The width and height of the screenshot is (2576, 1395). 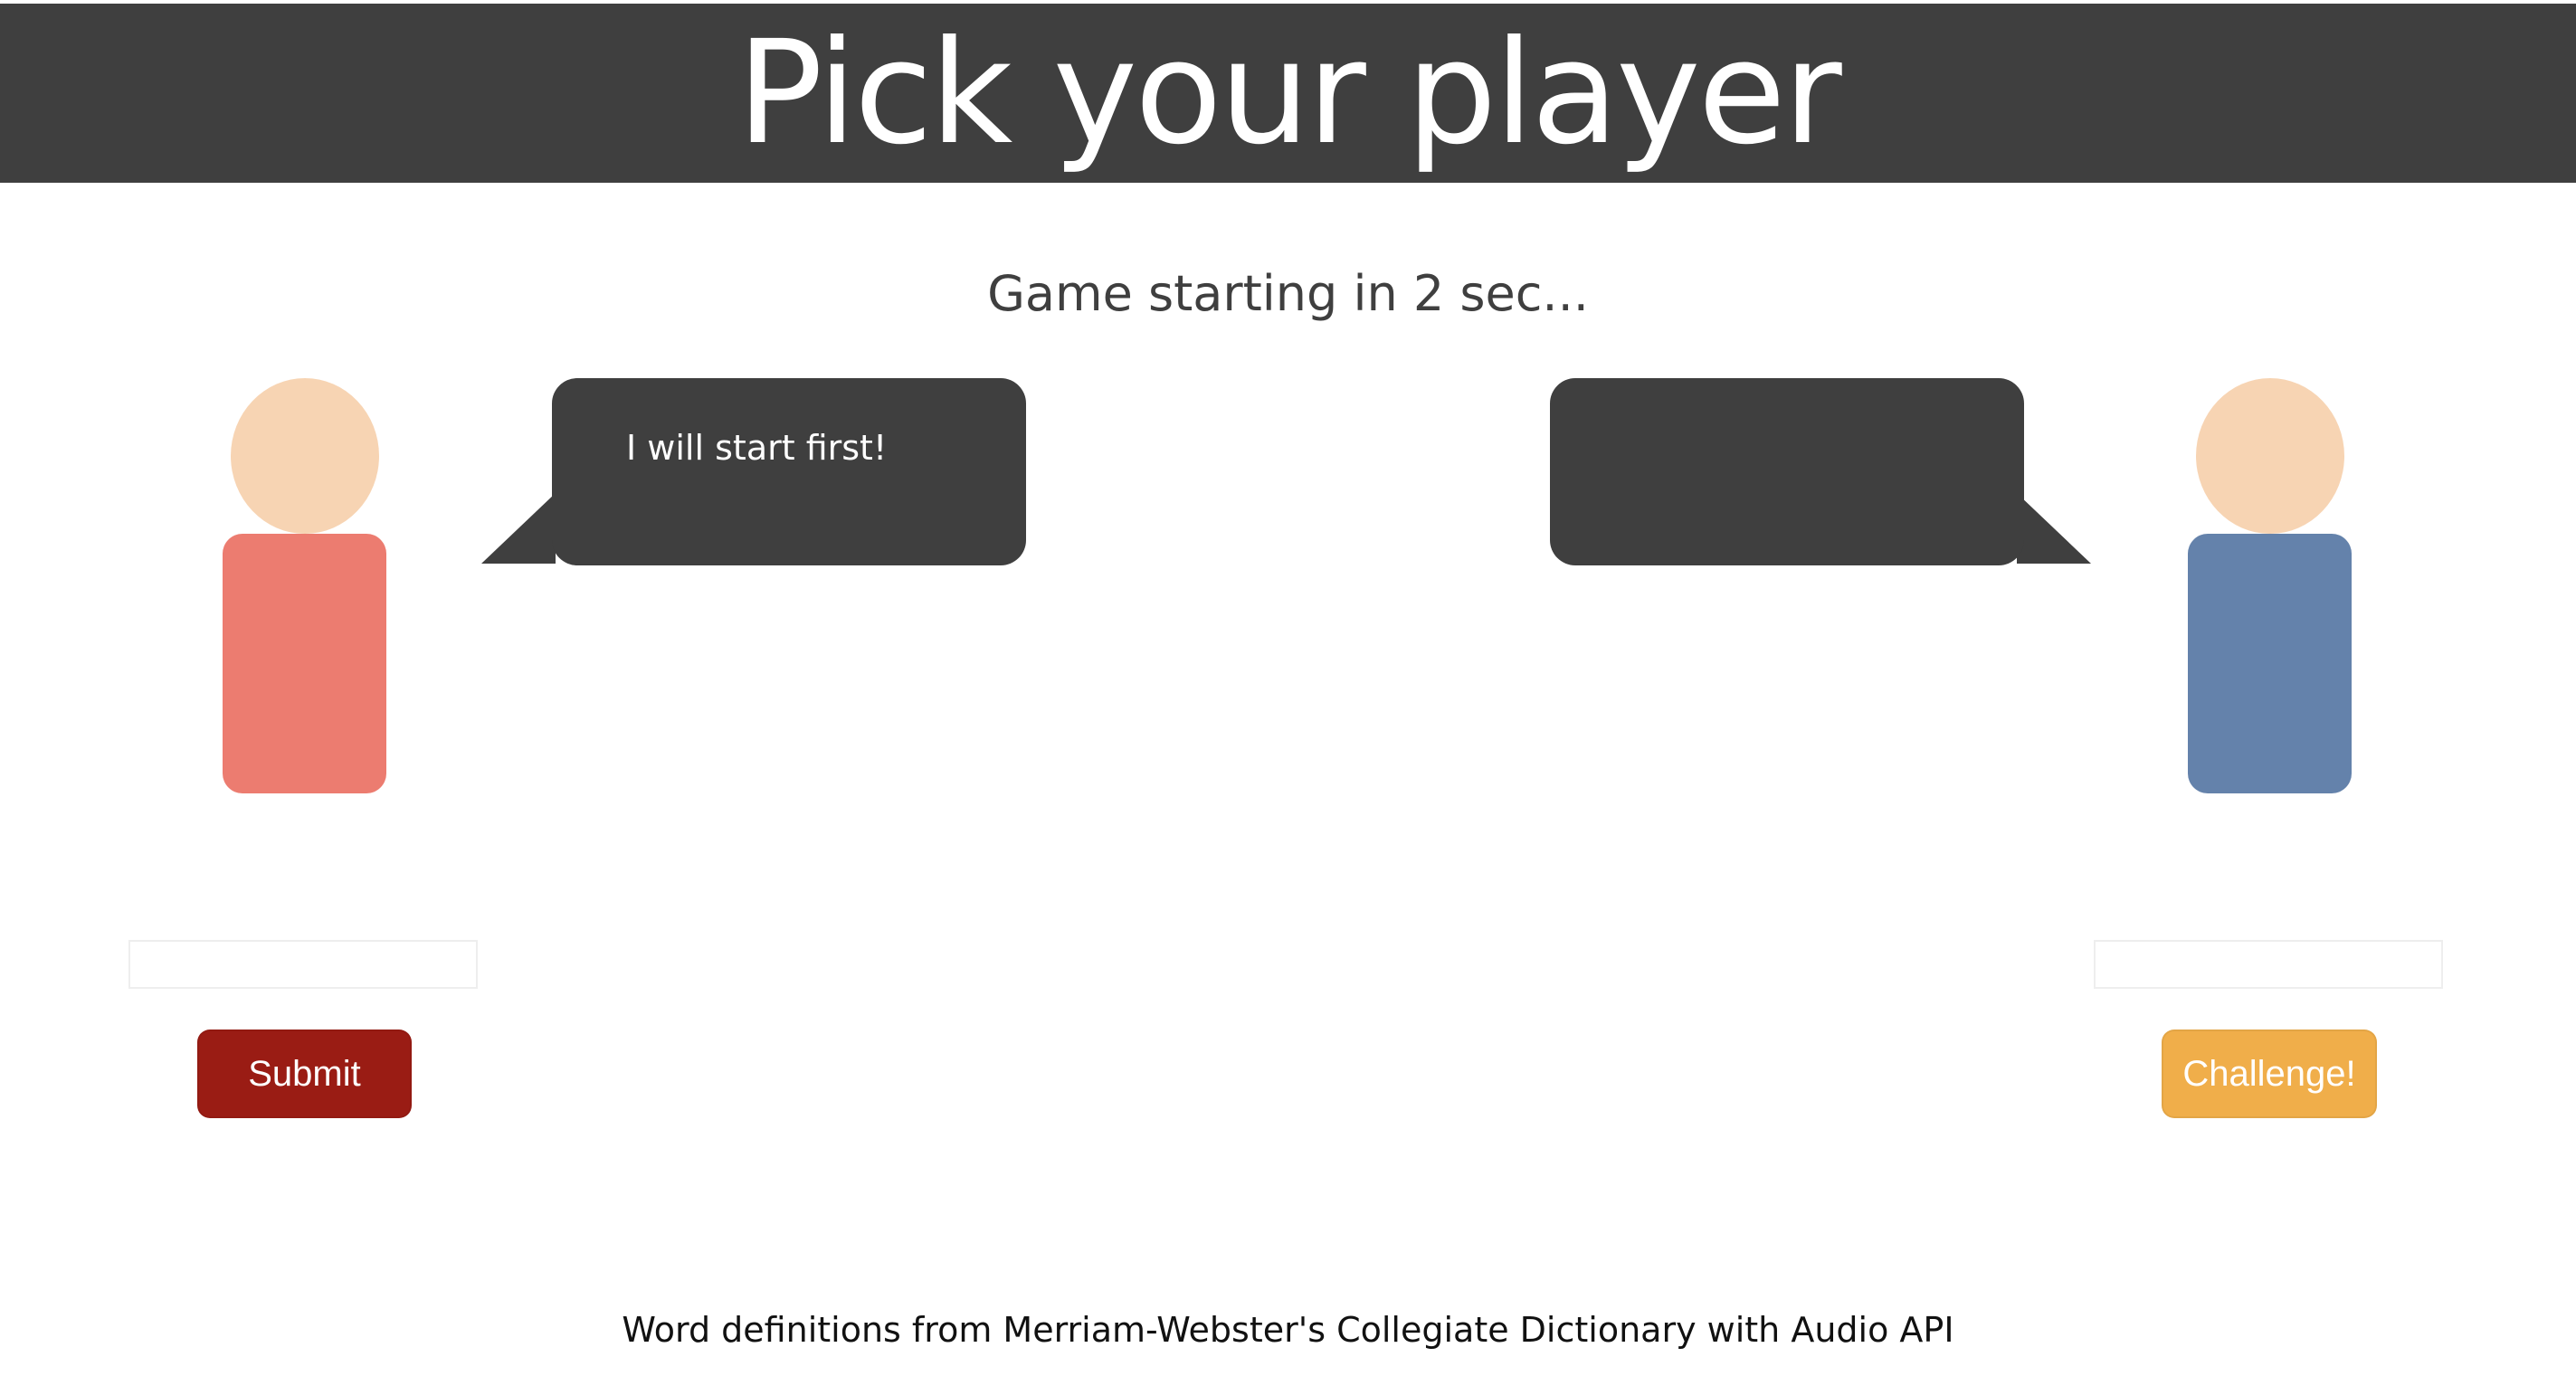 What do you see at coordinates (304, 664) in the screenshot?
I see `player-left-body` at bounding box center [304, 664].